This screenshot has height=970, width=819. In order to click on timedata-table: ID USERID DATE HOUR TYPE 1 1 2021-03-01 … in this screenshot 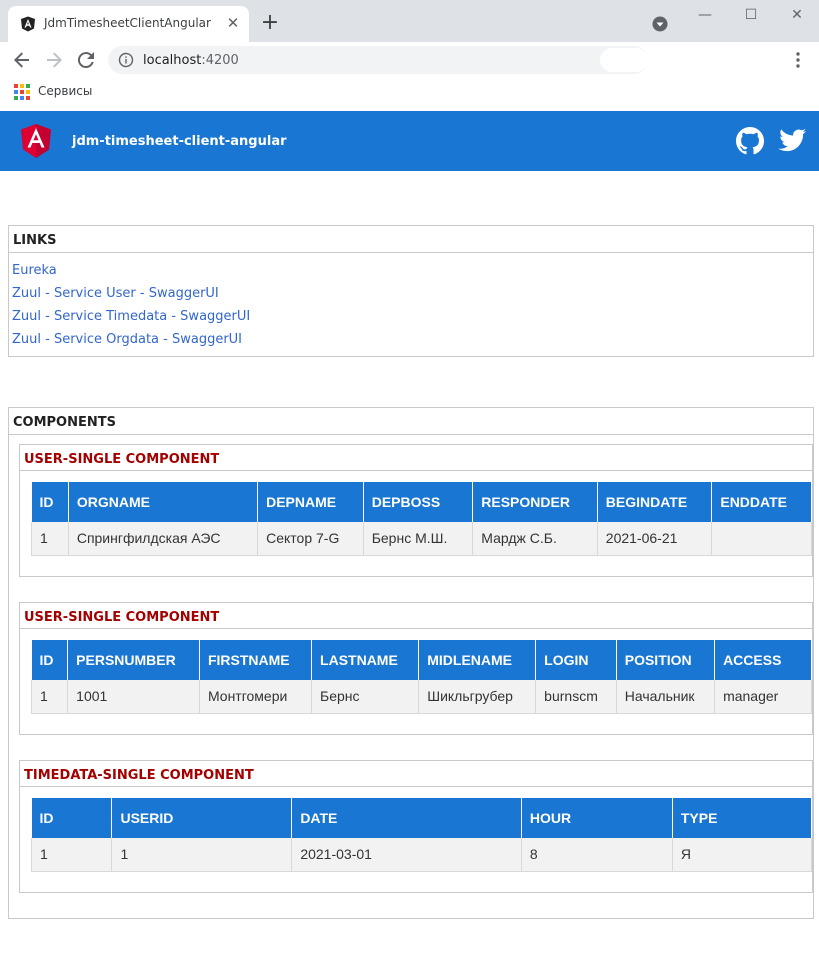, I will do `click(421, 835)`.